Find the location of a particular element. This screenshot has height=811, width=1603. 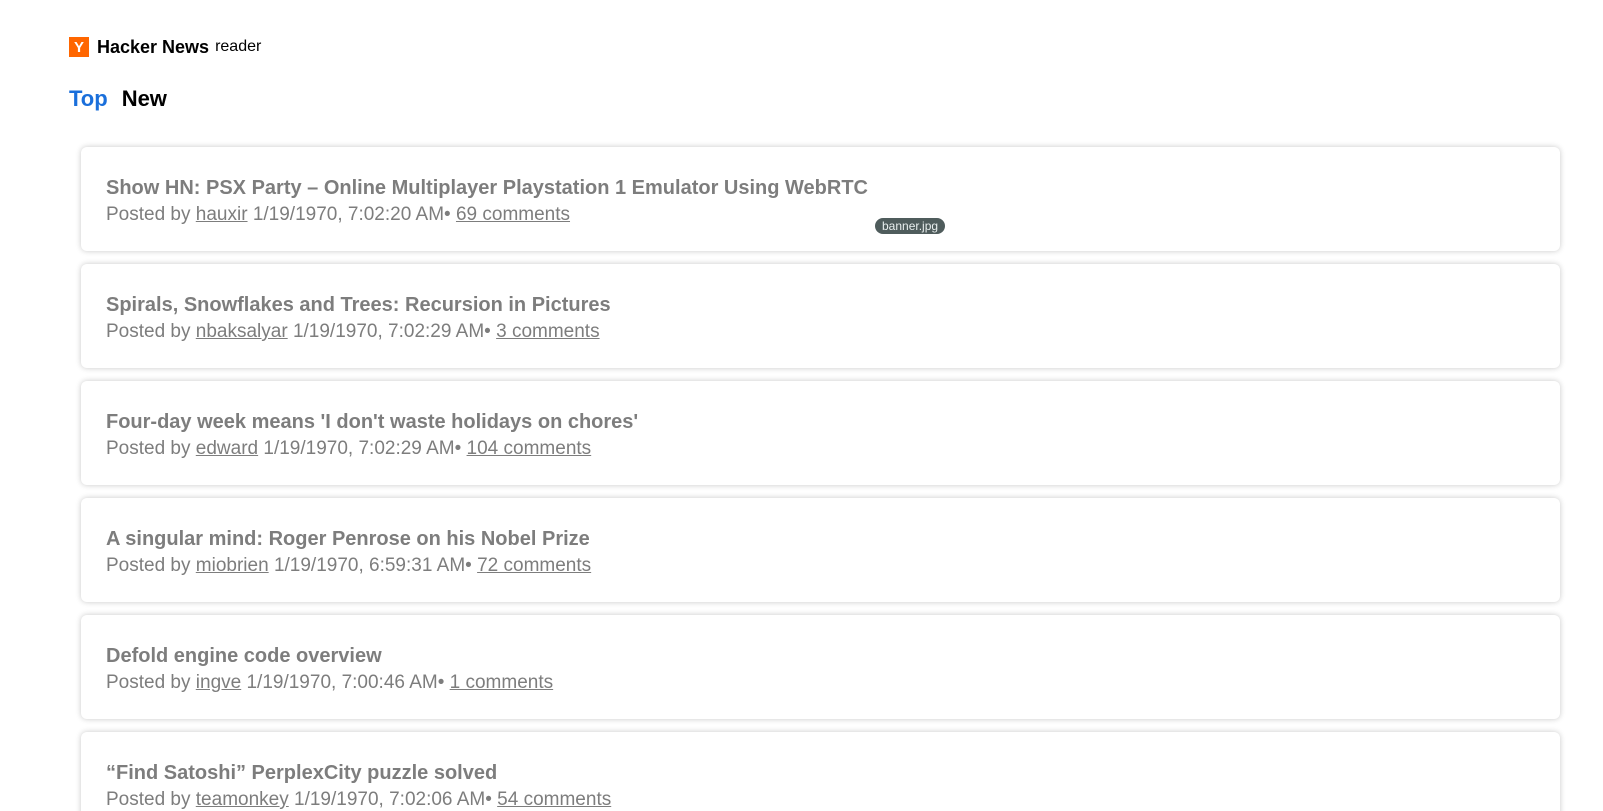

filename-badge: banner.jpg is located at coordinates (910, 226).